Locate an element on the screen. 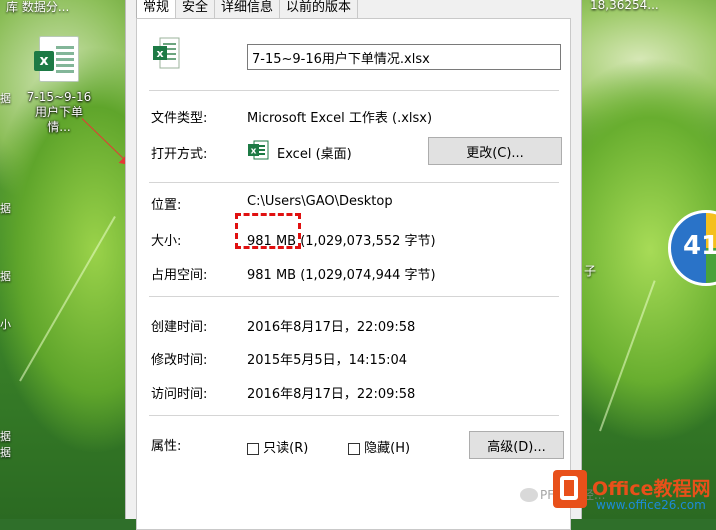  location-value: C:\Users\GAO\Desktop is located at coordinates (320, 201).